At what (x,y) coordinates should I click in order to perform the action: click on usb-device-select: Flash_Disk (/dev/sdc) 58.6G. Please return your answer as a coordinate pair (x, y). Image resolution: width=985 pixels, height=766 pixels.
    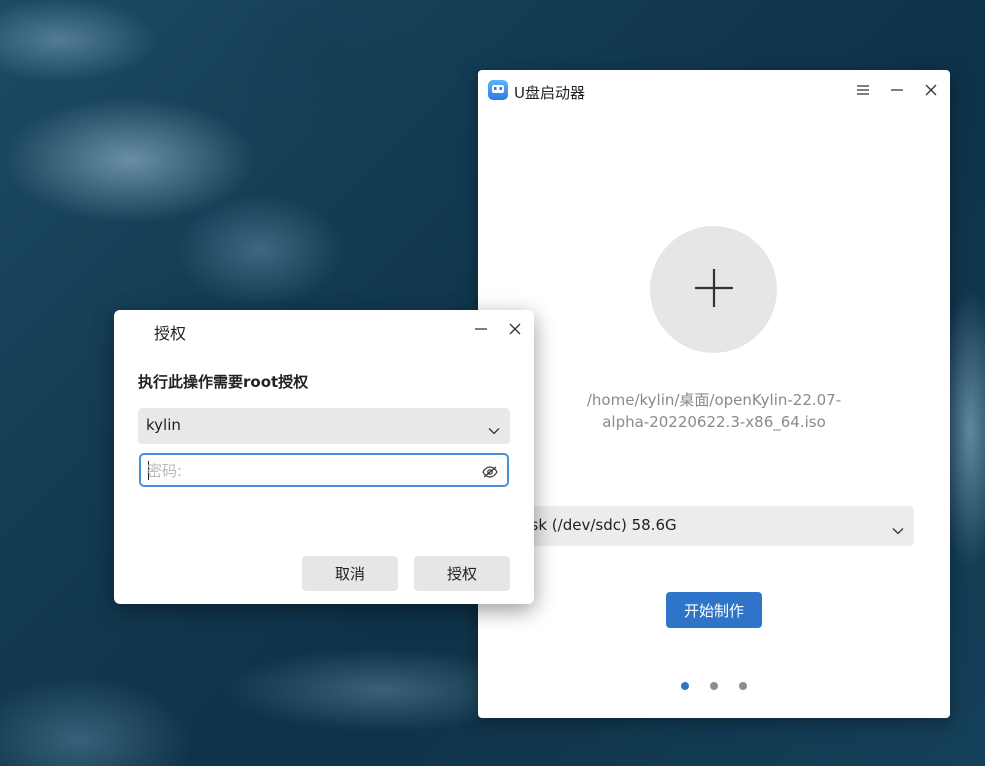
    Looking at the image, I should click on (696, 526).